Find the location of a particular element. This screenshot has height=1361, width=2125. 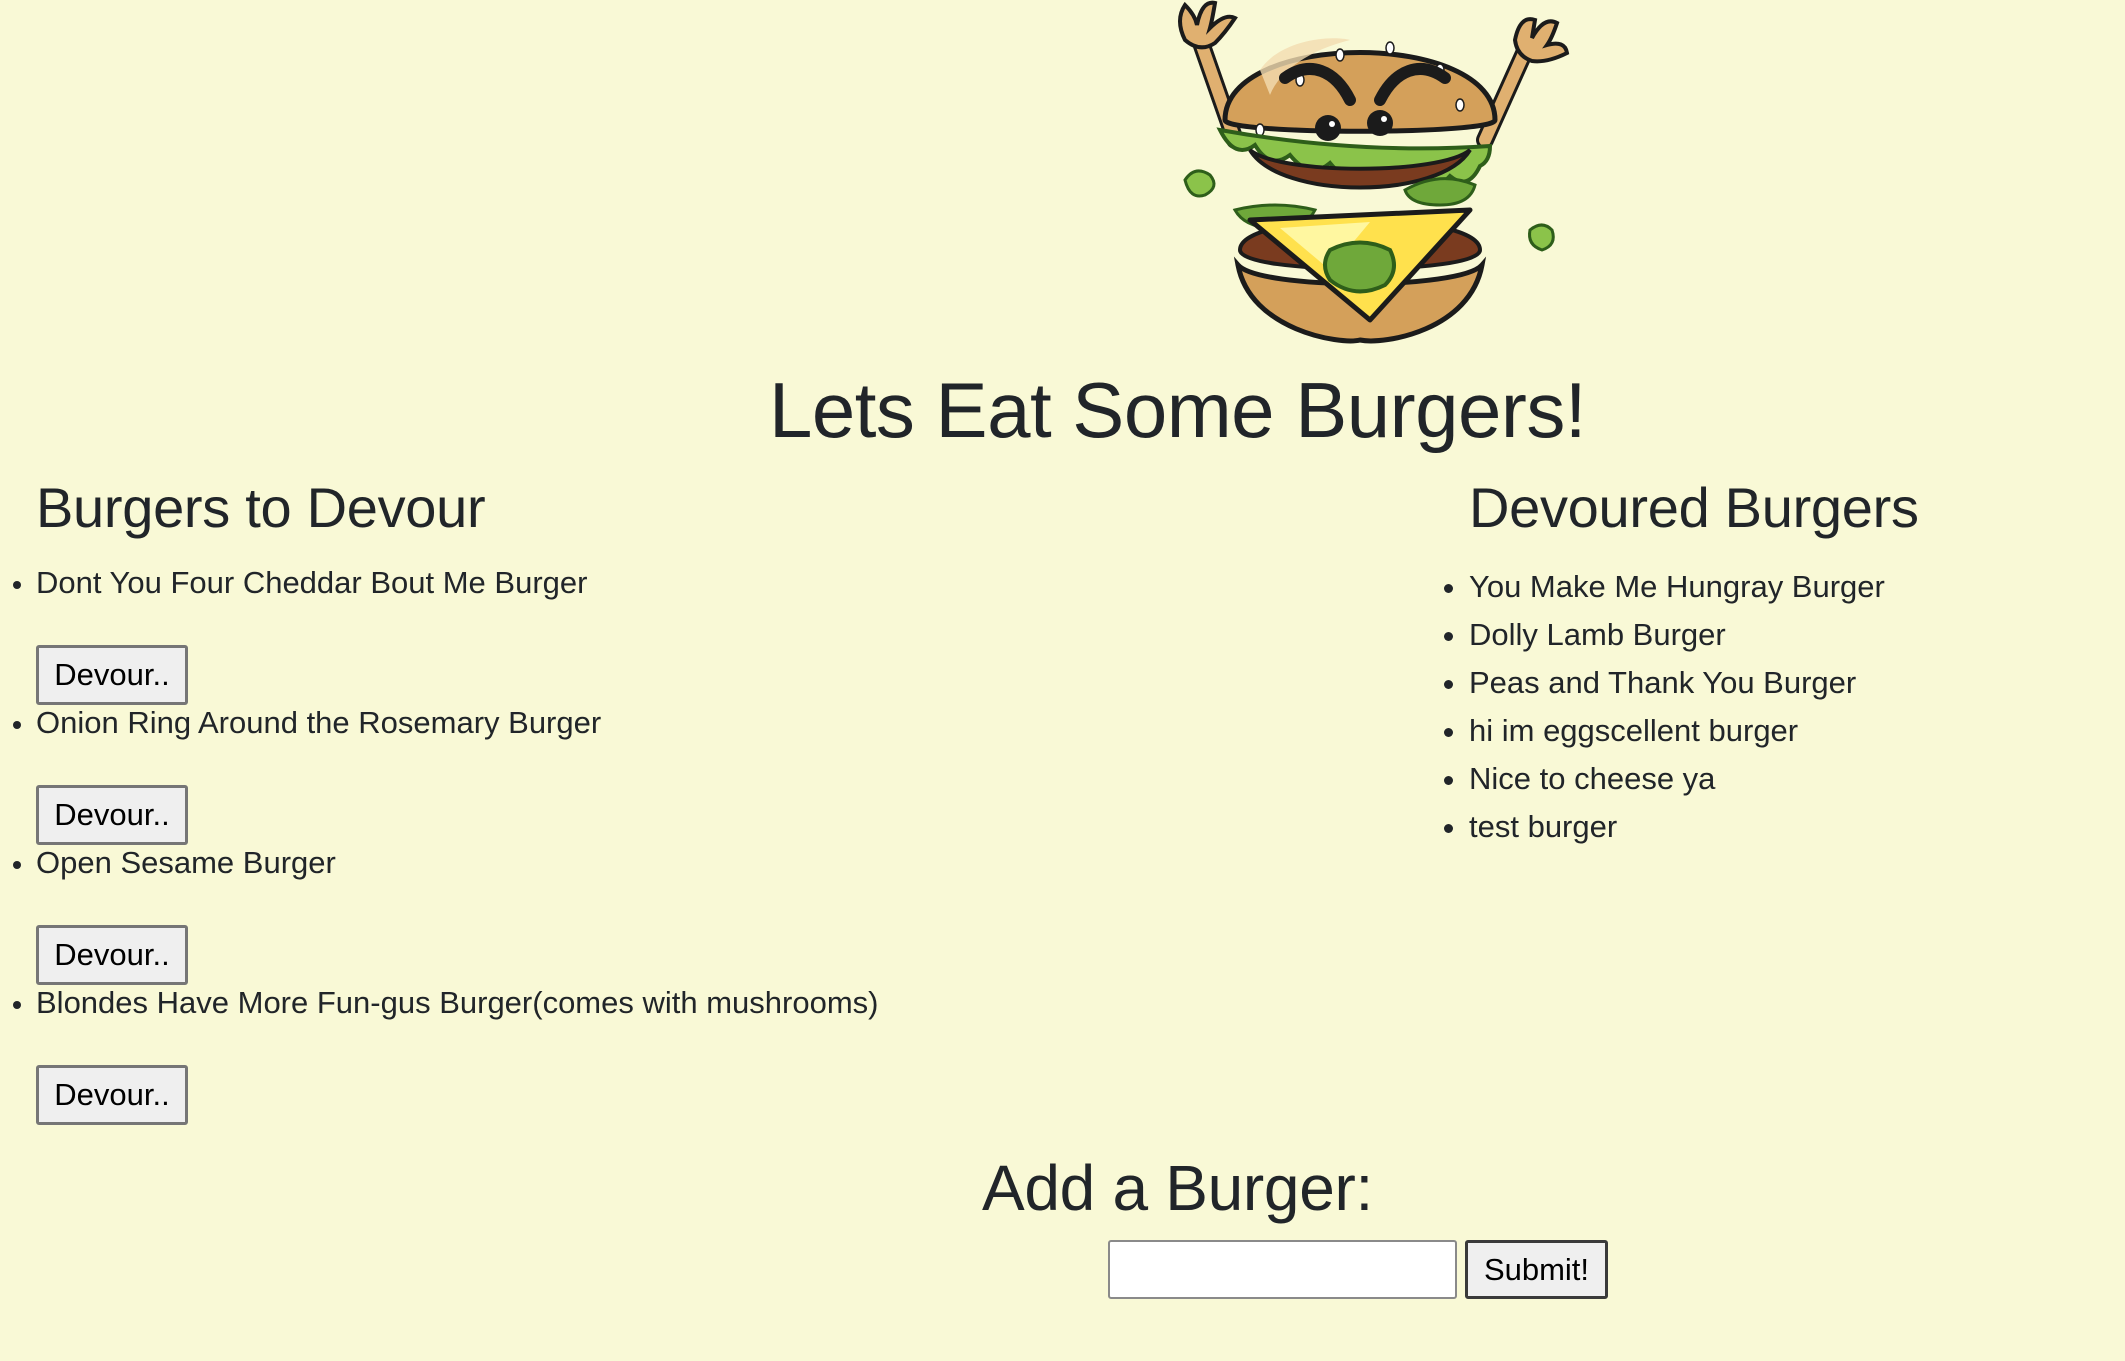

burger-name: Onion Ring Around the Rosemary Burger is located at coordinates (319, 722).